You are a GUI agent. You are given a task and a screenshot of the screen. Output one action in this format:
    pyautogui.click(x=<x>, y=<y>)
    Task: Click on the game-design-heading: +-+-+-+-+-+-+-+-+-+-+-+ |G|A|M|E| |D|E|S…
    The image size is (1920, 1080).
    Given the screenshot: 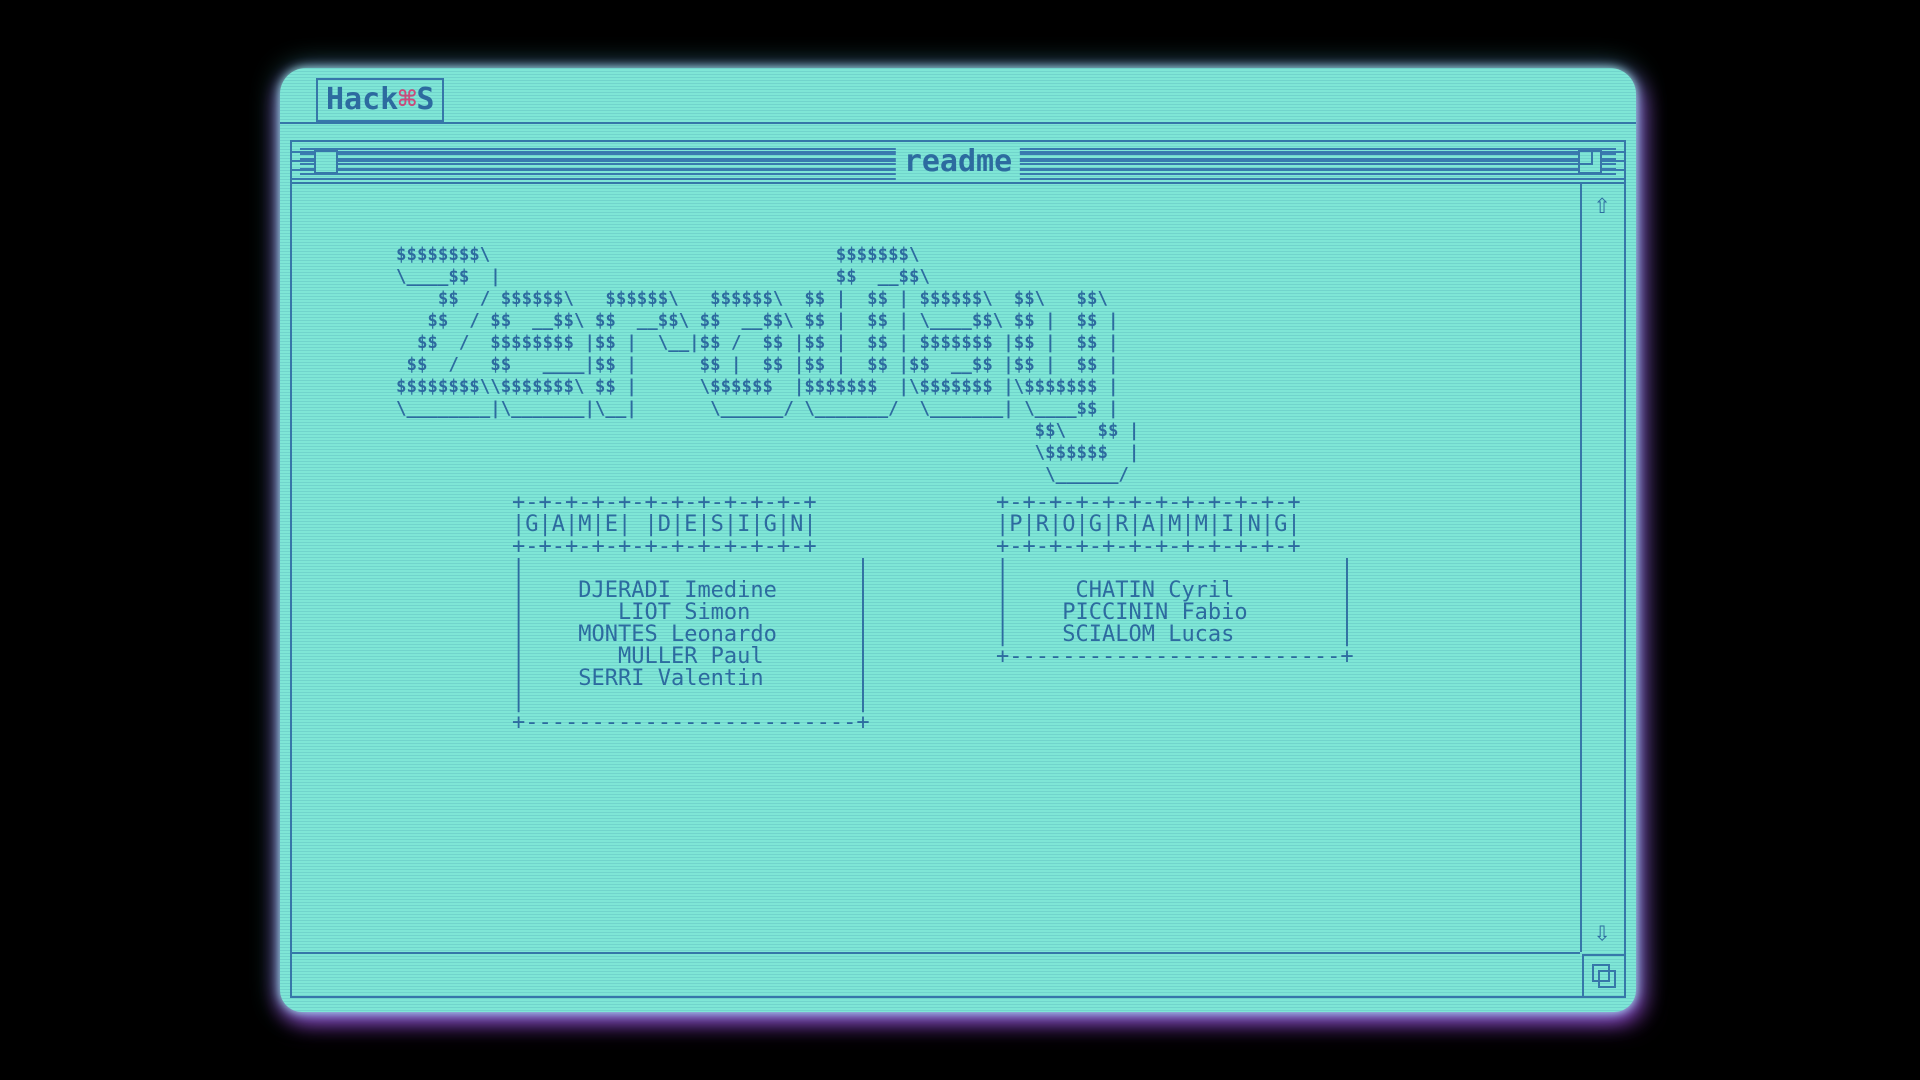 What is the action you would take?
    pyautogui.click(x=664, y=524)
    